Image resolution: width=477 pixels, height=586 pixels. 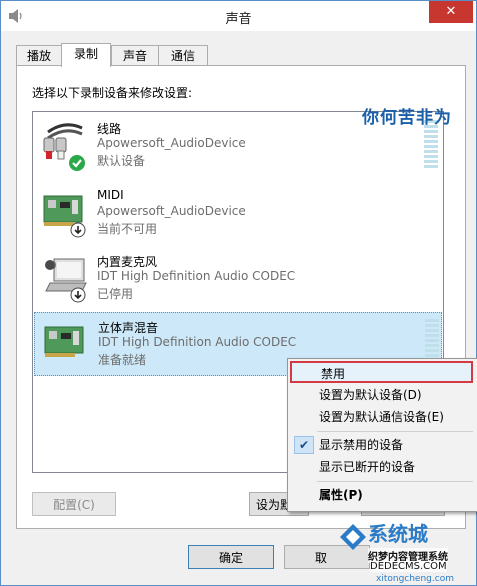 I want to click on tab-sounds: 声音, so click(x=135, y=55).